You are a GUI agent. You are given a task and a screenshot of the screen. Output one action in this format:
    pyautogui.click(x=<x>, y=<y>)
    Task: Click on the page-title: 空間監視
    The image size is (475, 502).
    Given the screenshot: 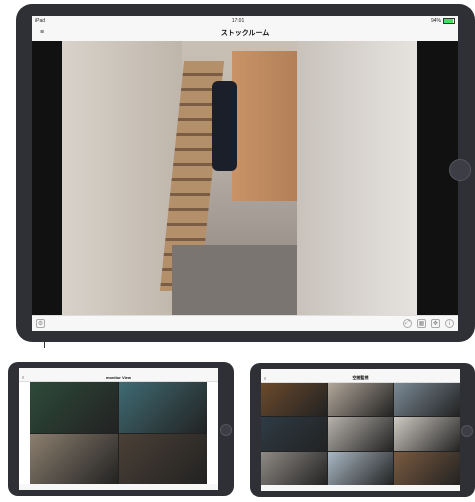 What is the action you would take?
    pyautogui.click(x=360, y=377)
    